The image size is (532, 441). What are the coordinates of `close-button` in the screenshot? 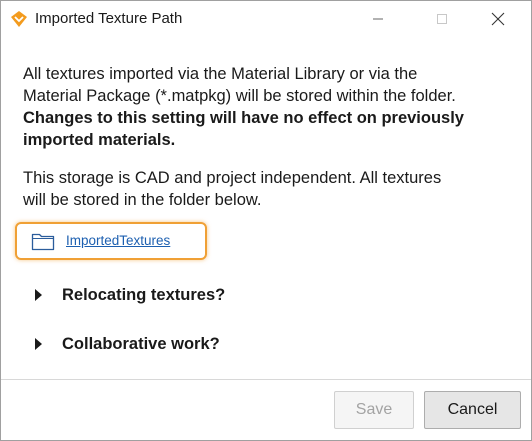 It's located at (498, 19).